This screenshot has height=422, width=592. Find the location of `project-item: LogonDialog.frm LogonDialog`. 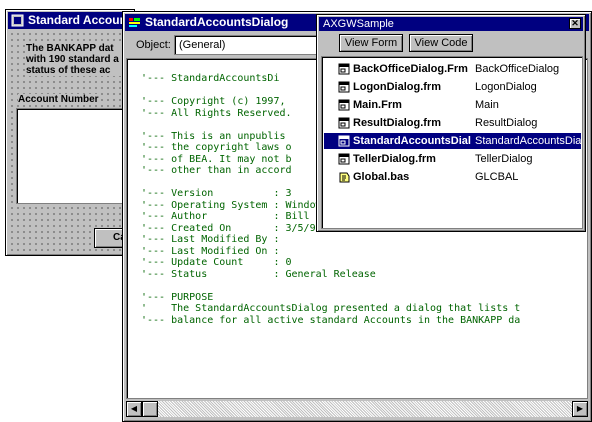

project-item: LogonDialog.frm LogonDialog is located at coordinates (452, 87).